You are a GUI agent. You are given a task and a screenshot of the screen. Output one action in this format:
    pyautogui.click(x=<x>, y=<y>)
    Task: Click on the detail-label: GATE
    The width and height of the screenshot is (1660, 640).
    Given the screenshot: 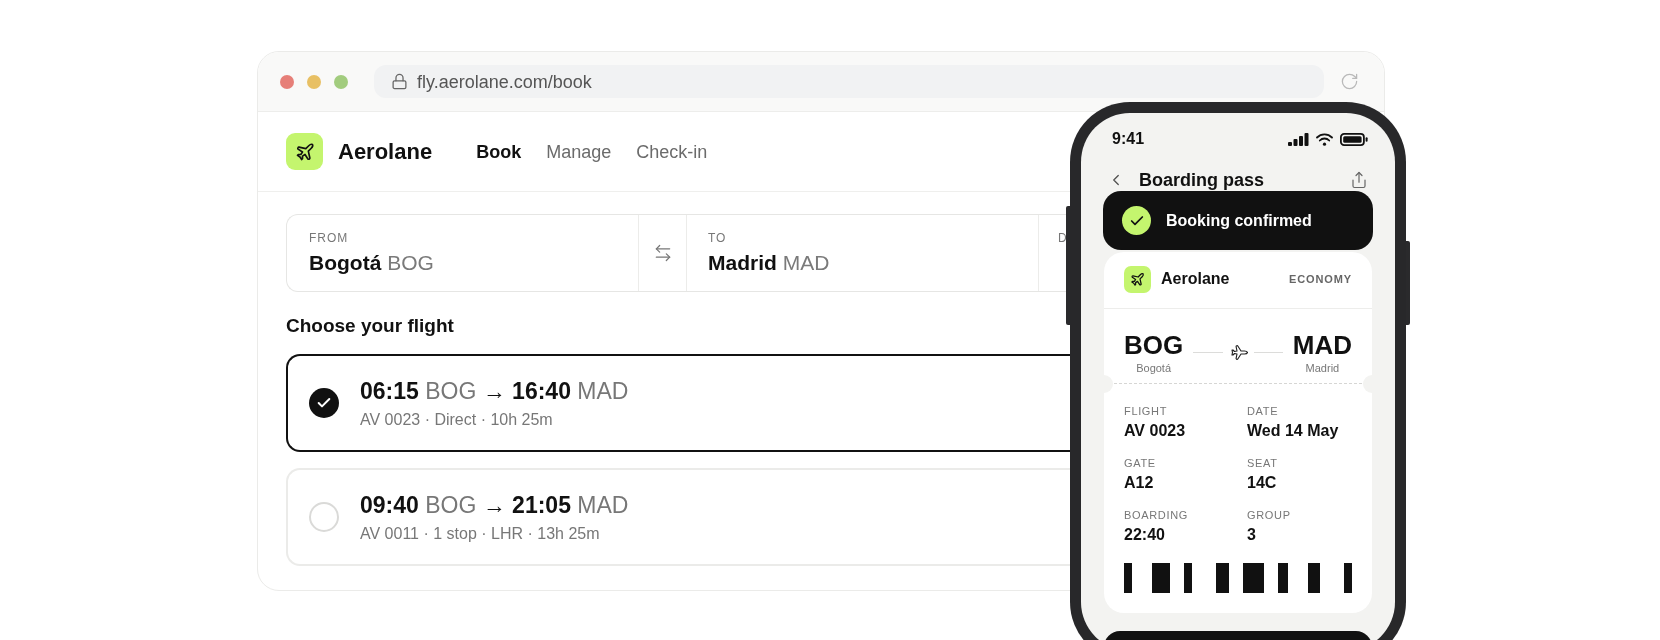 What is the action you would take?
    pyautogui.click(x=1140, y=463)
    